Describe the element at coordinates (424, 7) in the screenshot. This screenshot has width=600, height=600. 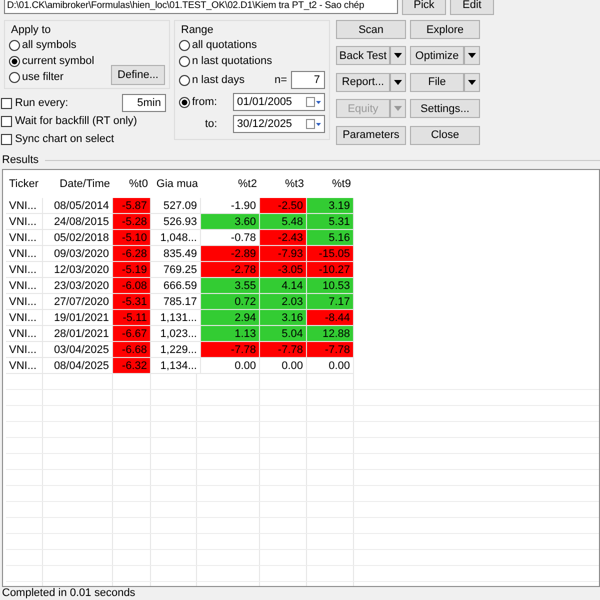
I see `path-button: Pick` at that location.